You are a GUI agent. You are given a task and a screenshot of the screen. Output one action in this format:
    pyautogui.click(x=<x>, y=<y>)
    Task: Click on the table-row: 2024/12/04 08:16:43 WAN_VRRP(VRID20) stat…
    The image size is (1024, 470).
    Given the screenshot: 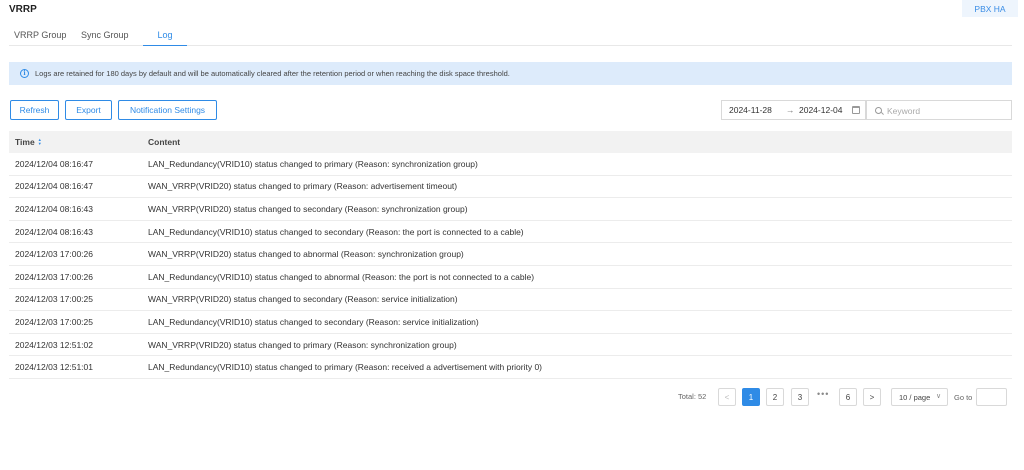 What is the action you would take?
    pyautogui.click(x=510, y=209)
    